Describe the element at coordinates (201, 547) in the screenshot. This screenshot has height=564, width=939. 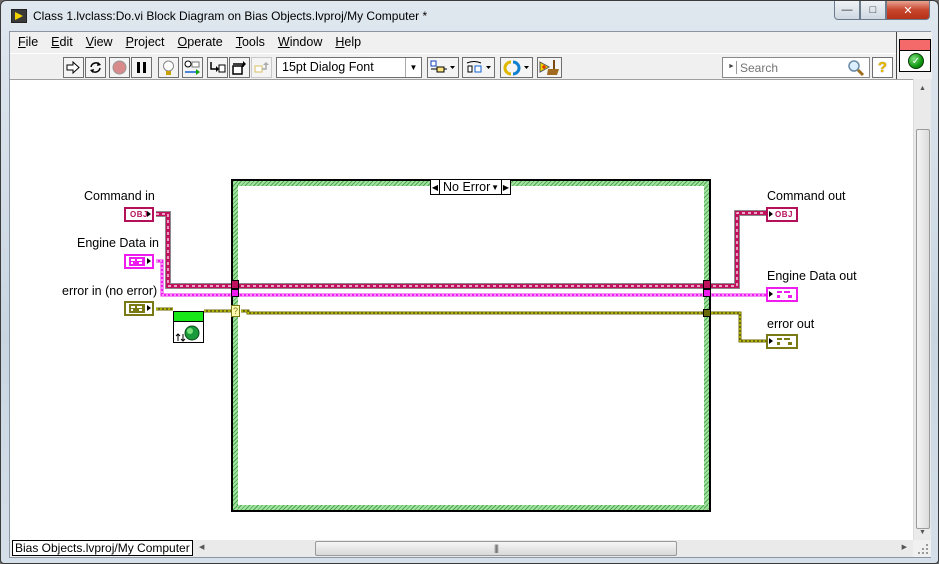
I see `scroll-left-icon: ◀` at that location.